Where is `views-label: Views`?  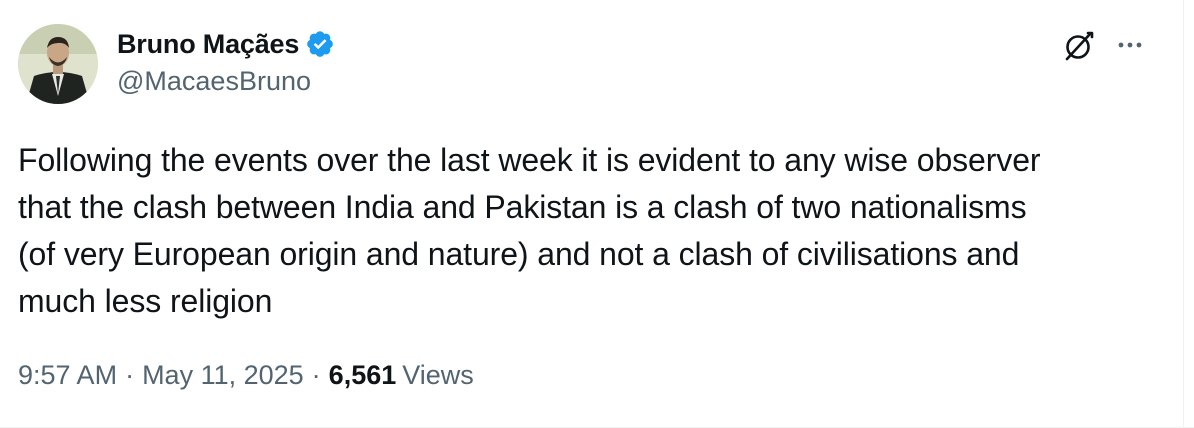
views-label: Views is located at coordinates (438, 375).